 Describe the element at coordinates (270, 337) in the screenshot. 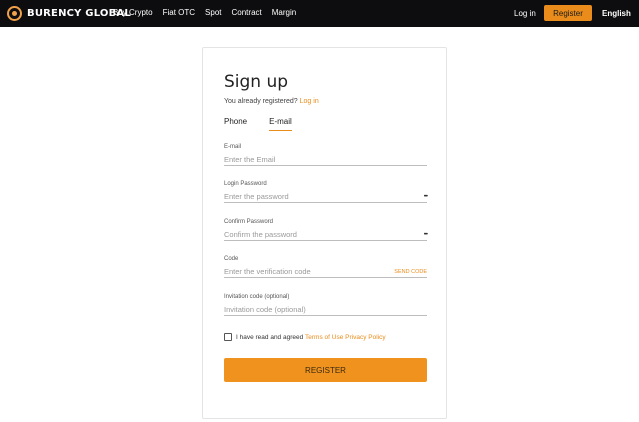

I see `agree-text: I have read and agreed` at that location.